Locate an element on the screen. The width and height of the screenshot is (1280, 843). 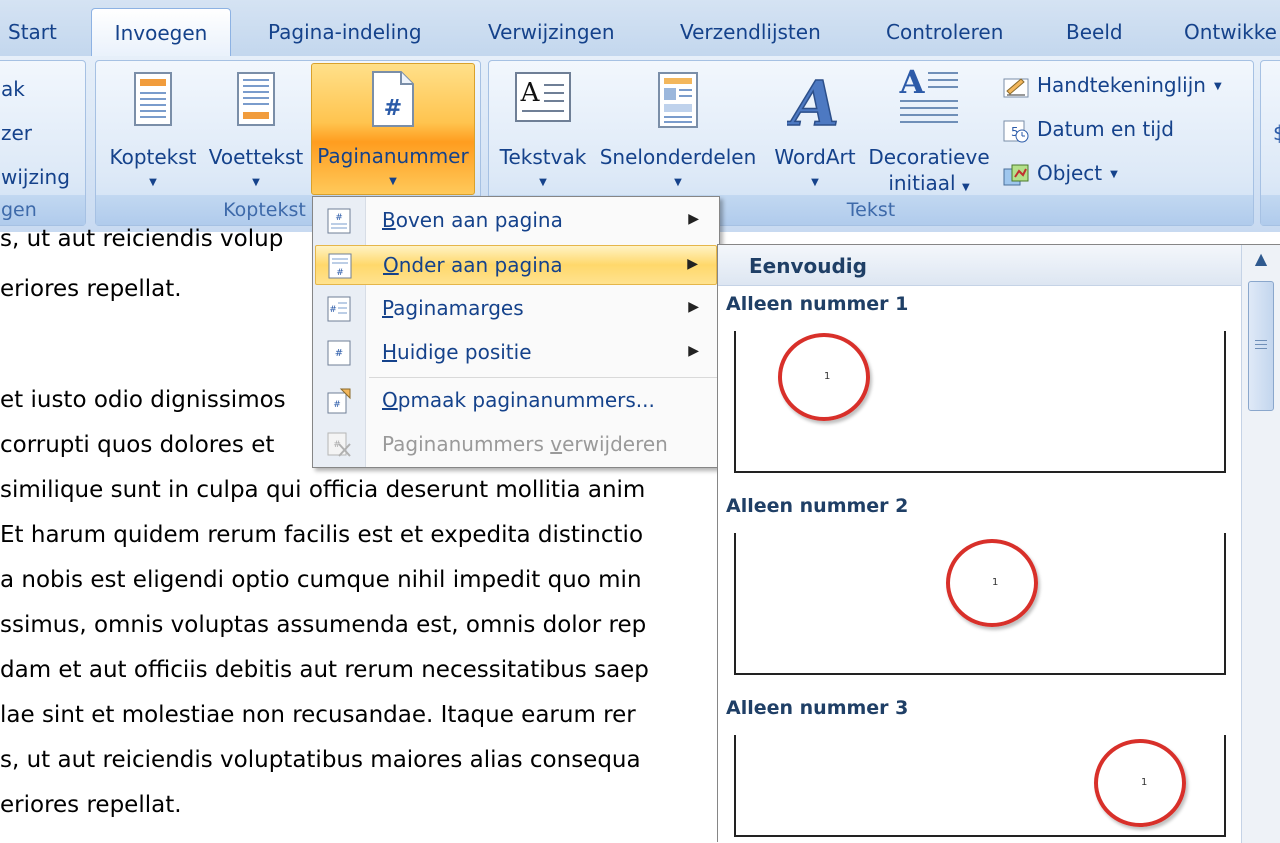
voettekst-button: Voettekst ▼ is located at coordinates (256, 129).